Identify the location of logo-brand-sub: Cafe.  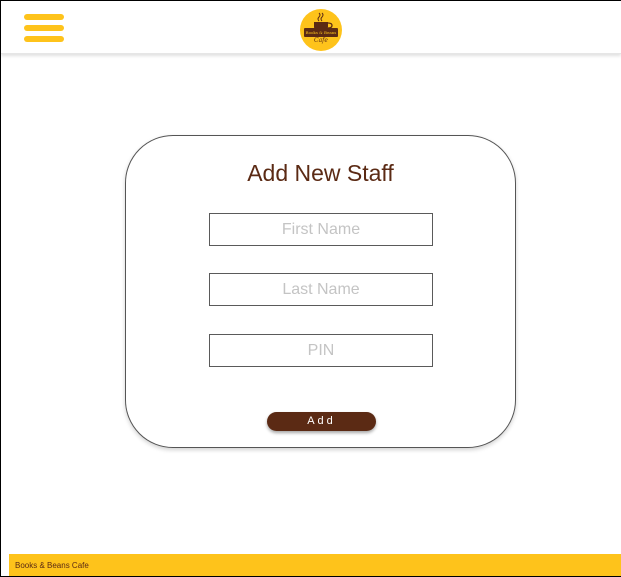
(321, 40).